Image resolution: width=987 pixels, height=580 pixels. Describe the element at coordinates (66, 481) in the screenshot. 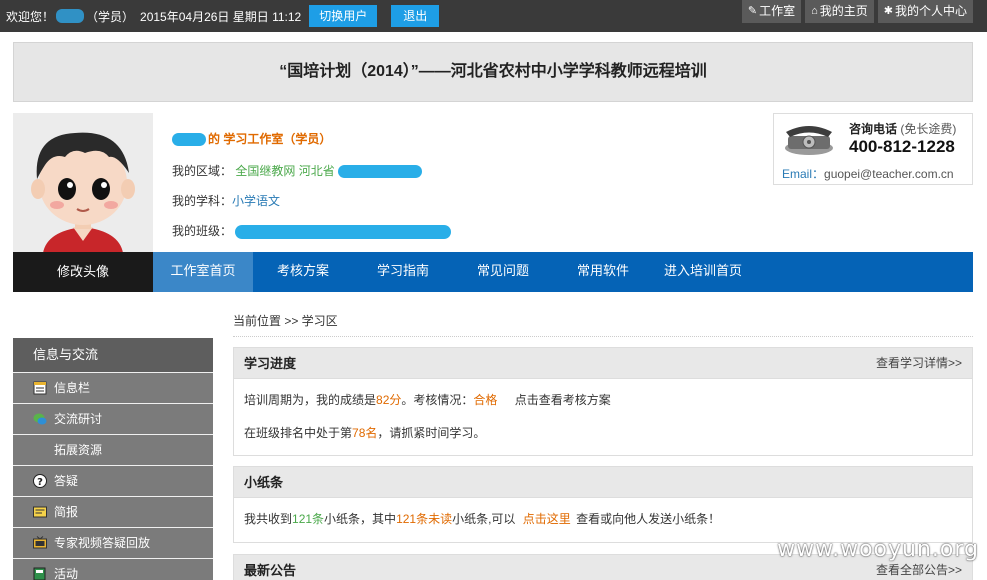

I see `sidebar-item-label: 答疑` at that location.